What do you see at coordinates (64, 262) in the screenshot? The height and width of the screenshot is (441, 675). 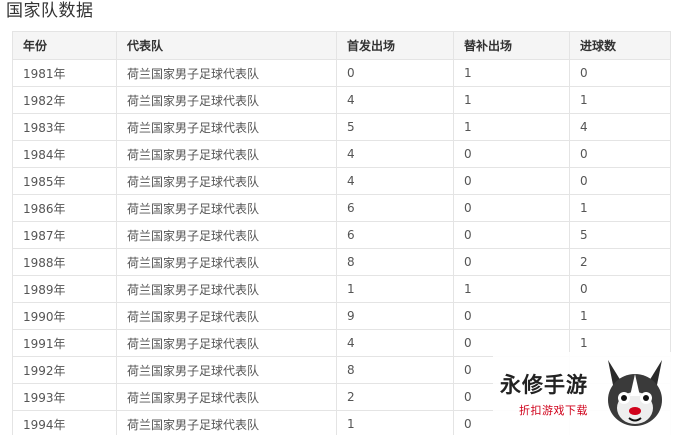 I see `cell-year: 1988年` at bounding box center [64, 262].